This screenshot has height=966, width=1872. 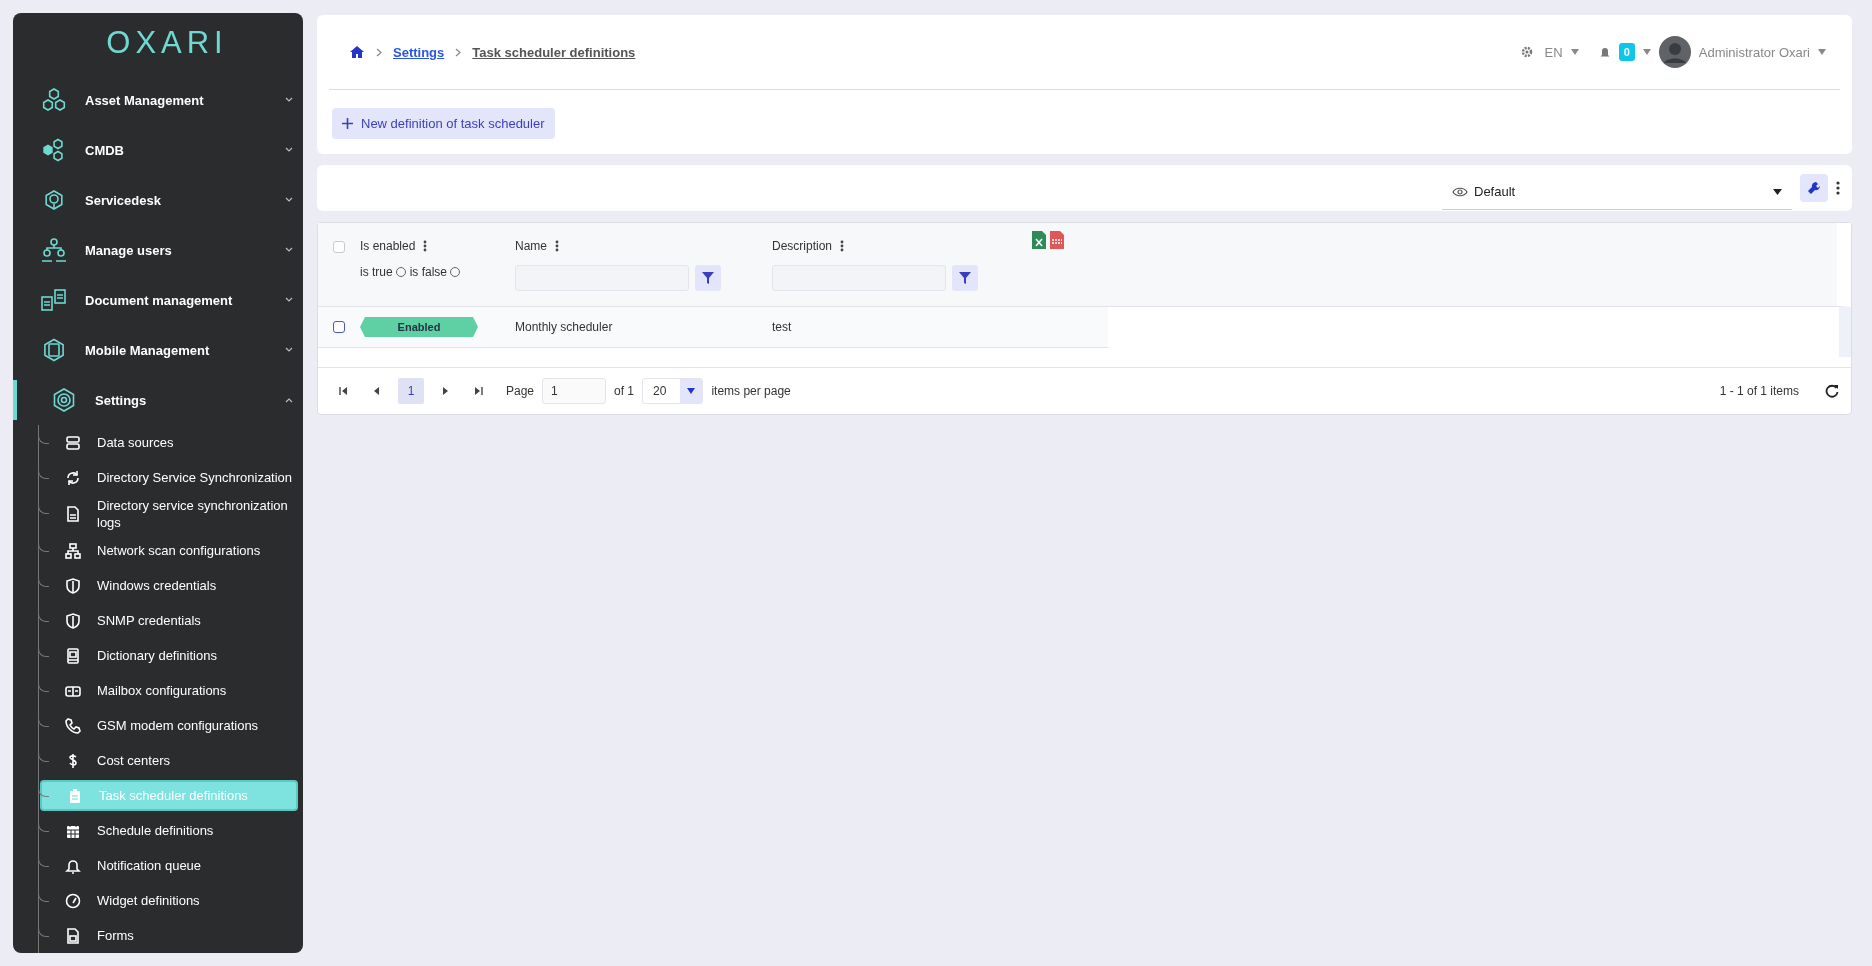 What do you see at coordinates (520, 391) in the screenshot?
I see `page-label: Page` at bounding box center [520, 391].